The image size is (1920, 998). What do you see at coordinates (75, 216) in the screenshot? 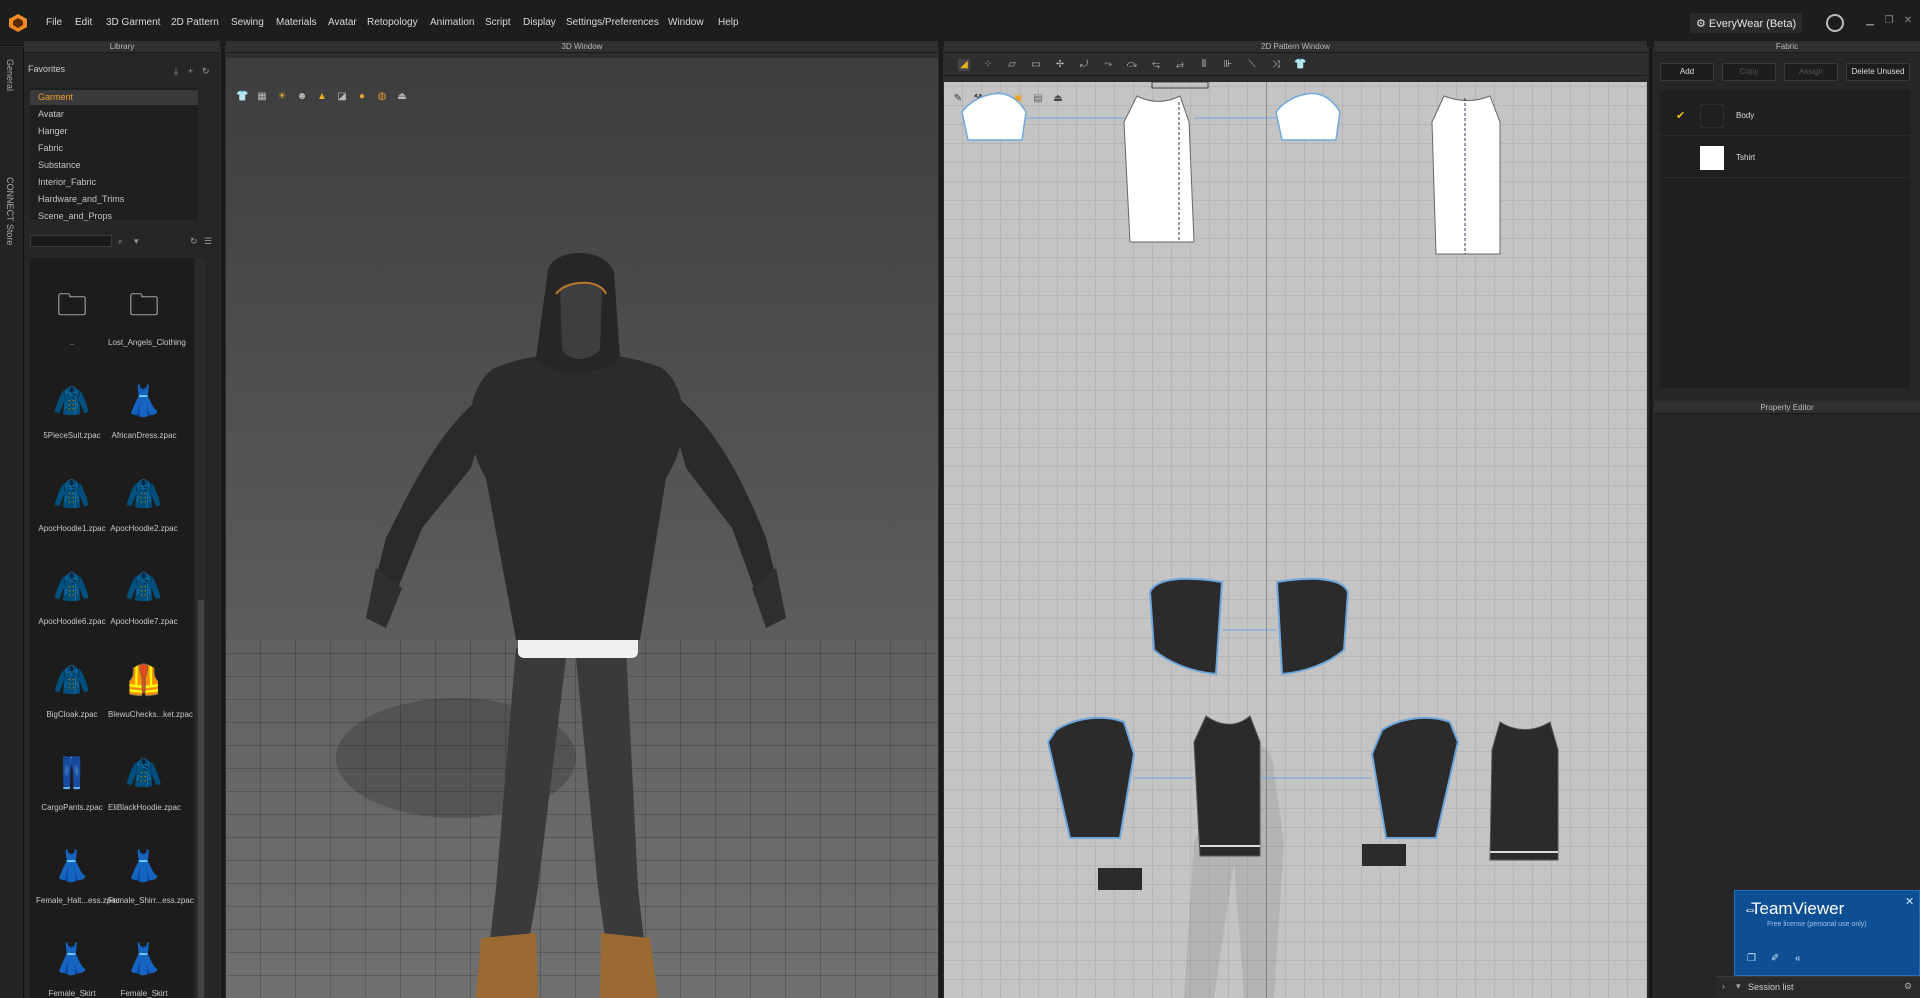
I see `favorite-item: Scene_and_Props` at bounding box center [75, 216].